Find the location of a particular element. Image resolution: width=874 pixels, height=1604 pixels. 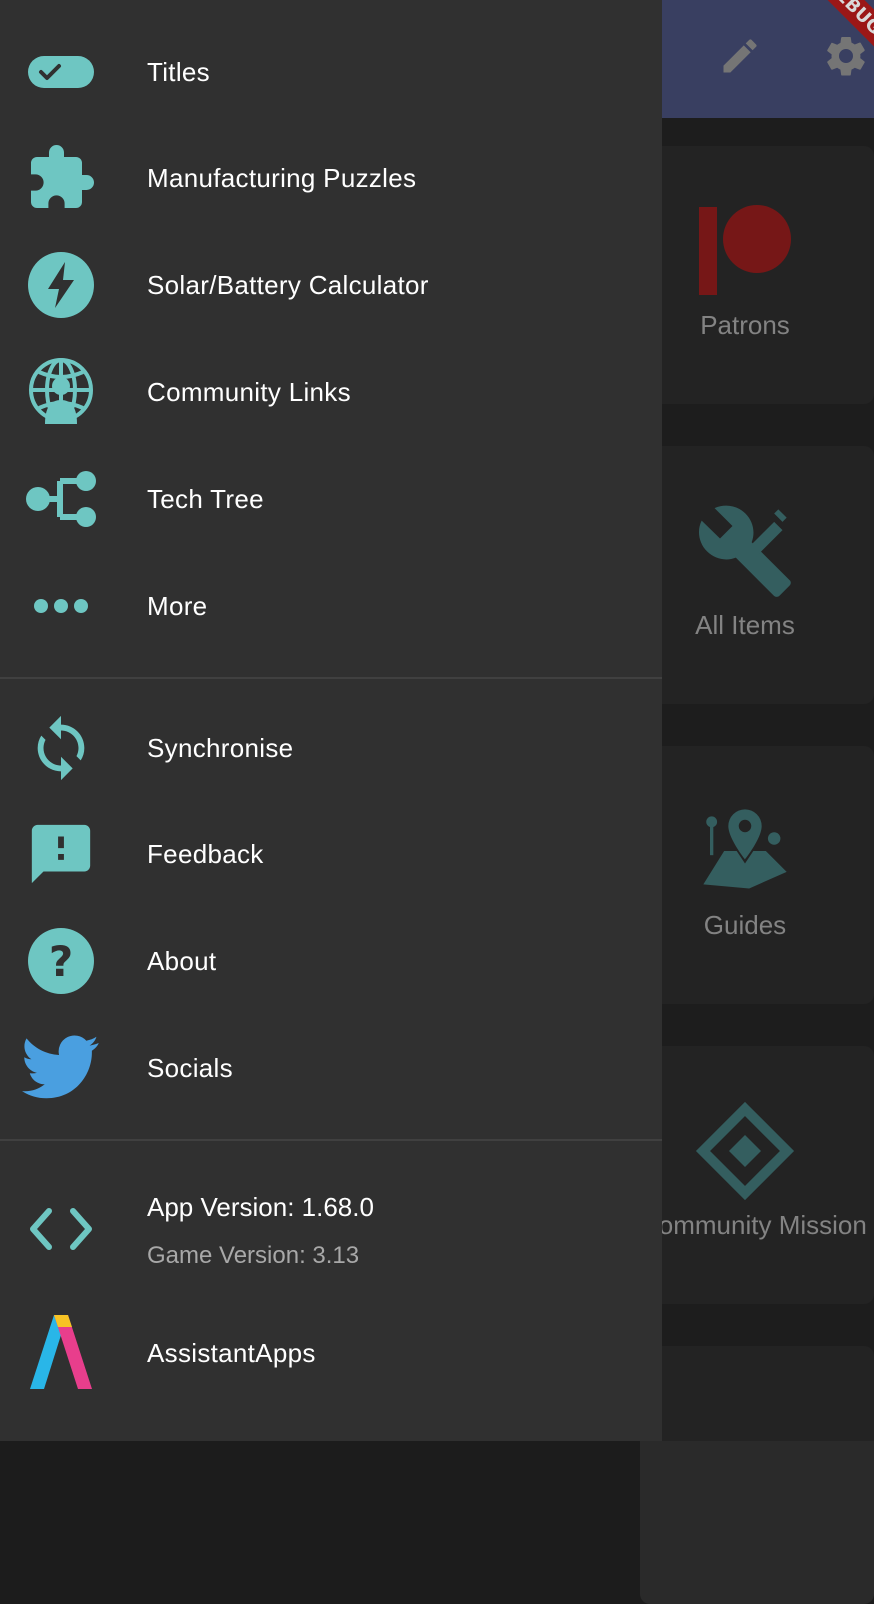

help-icon: ? is located at coordinates (61, 961).